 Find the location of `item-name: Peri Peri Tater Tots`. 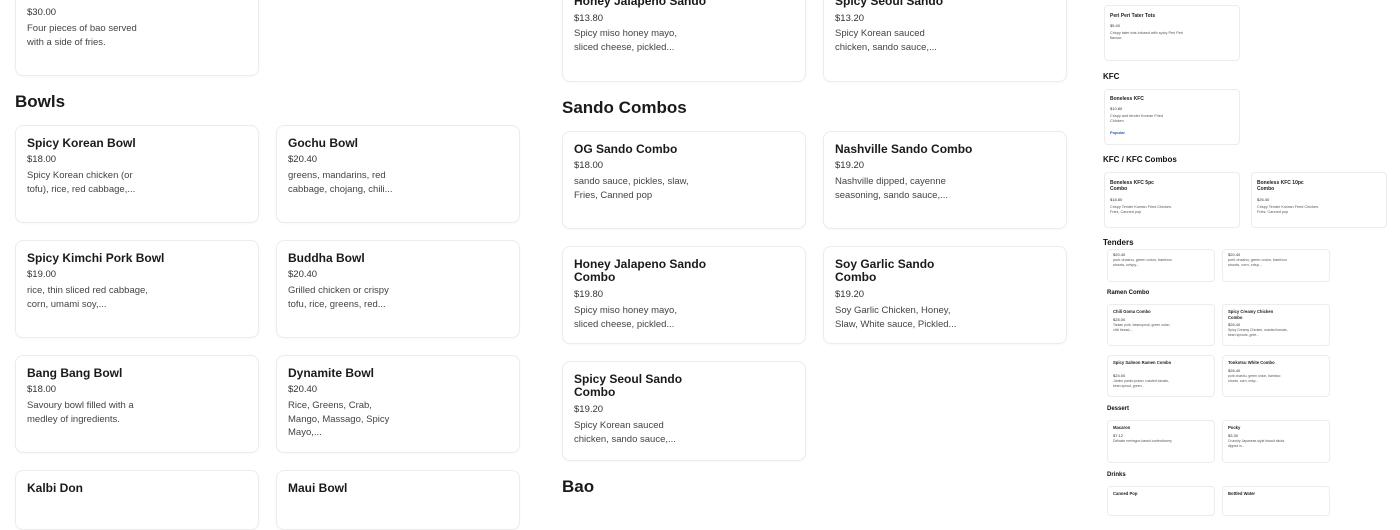

item-name: Peri Peri Tater Tots is located at coordinates (1133, 16).